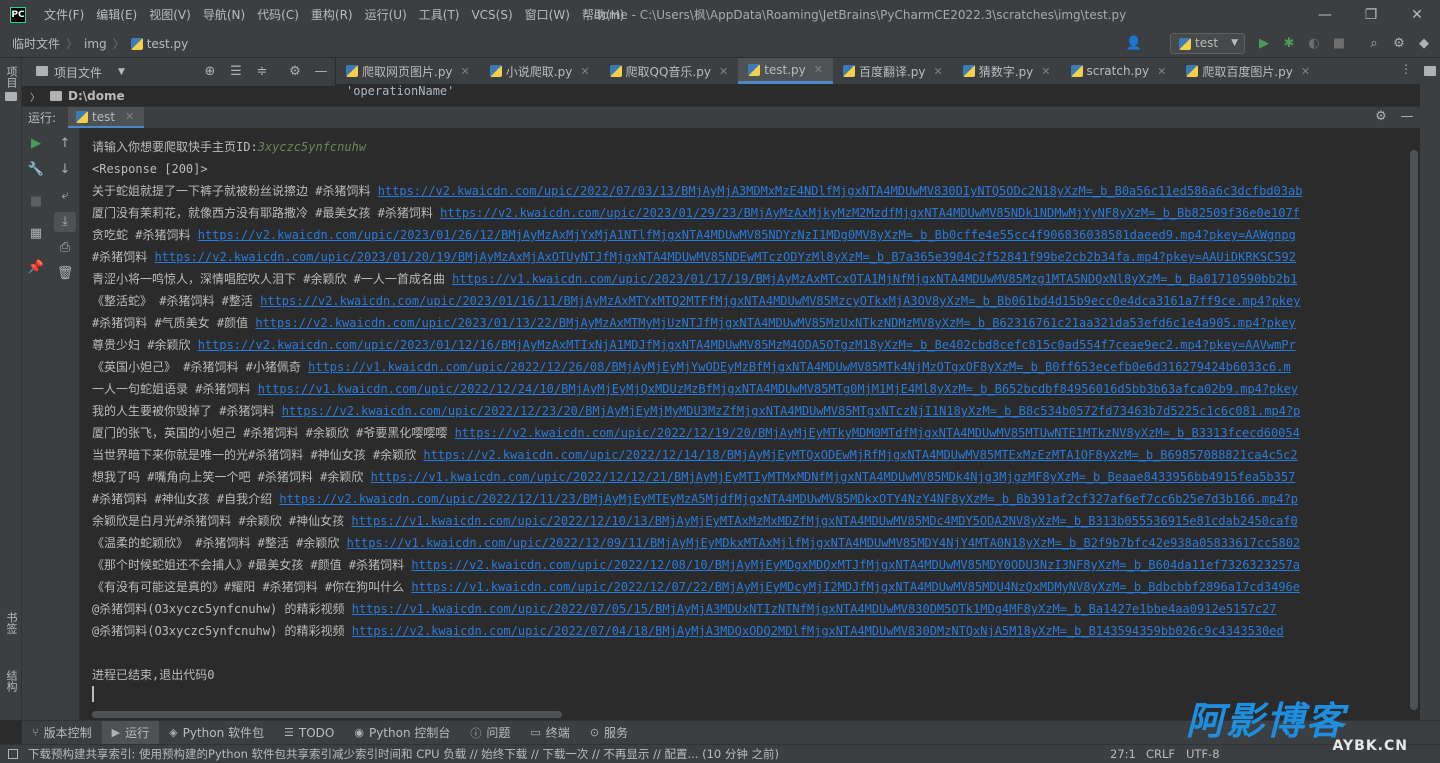  What do you see at coordinates (65, 274) in the screenshot?
I see `trash-icon: 🗑` at bounding box center [65, 274].